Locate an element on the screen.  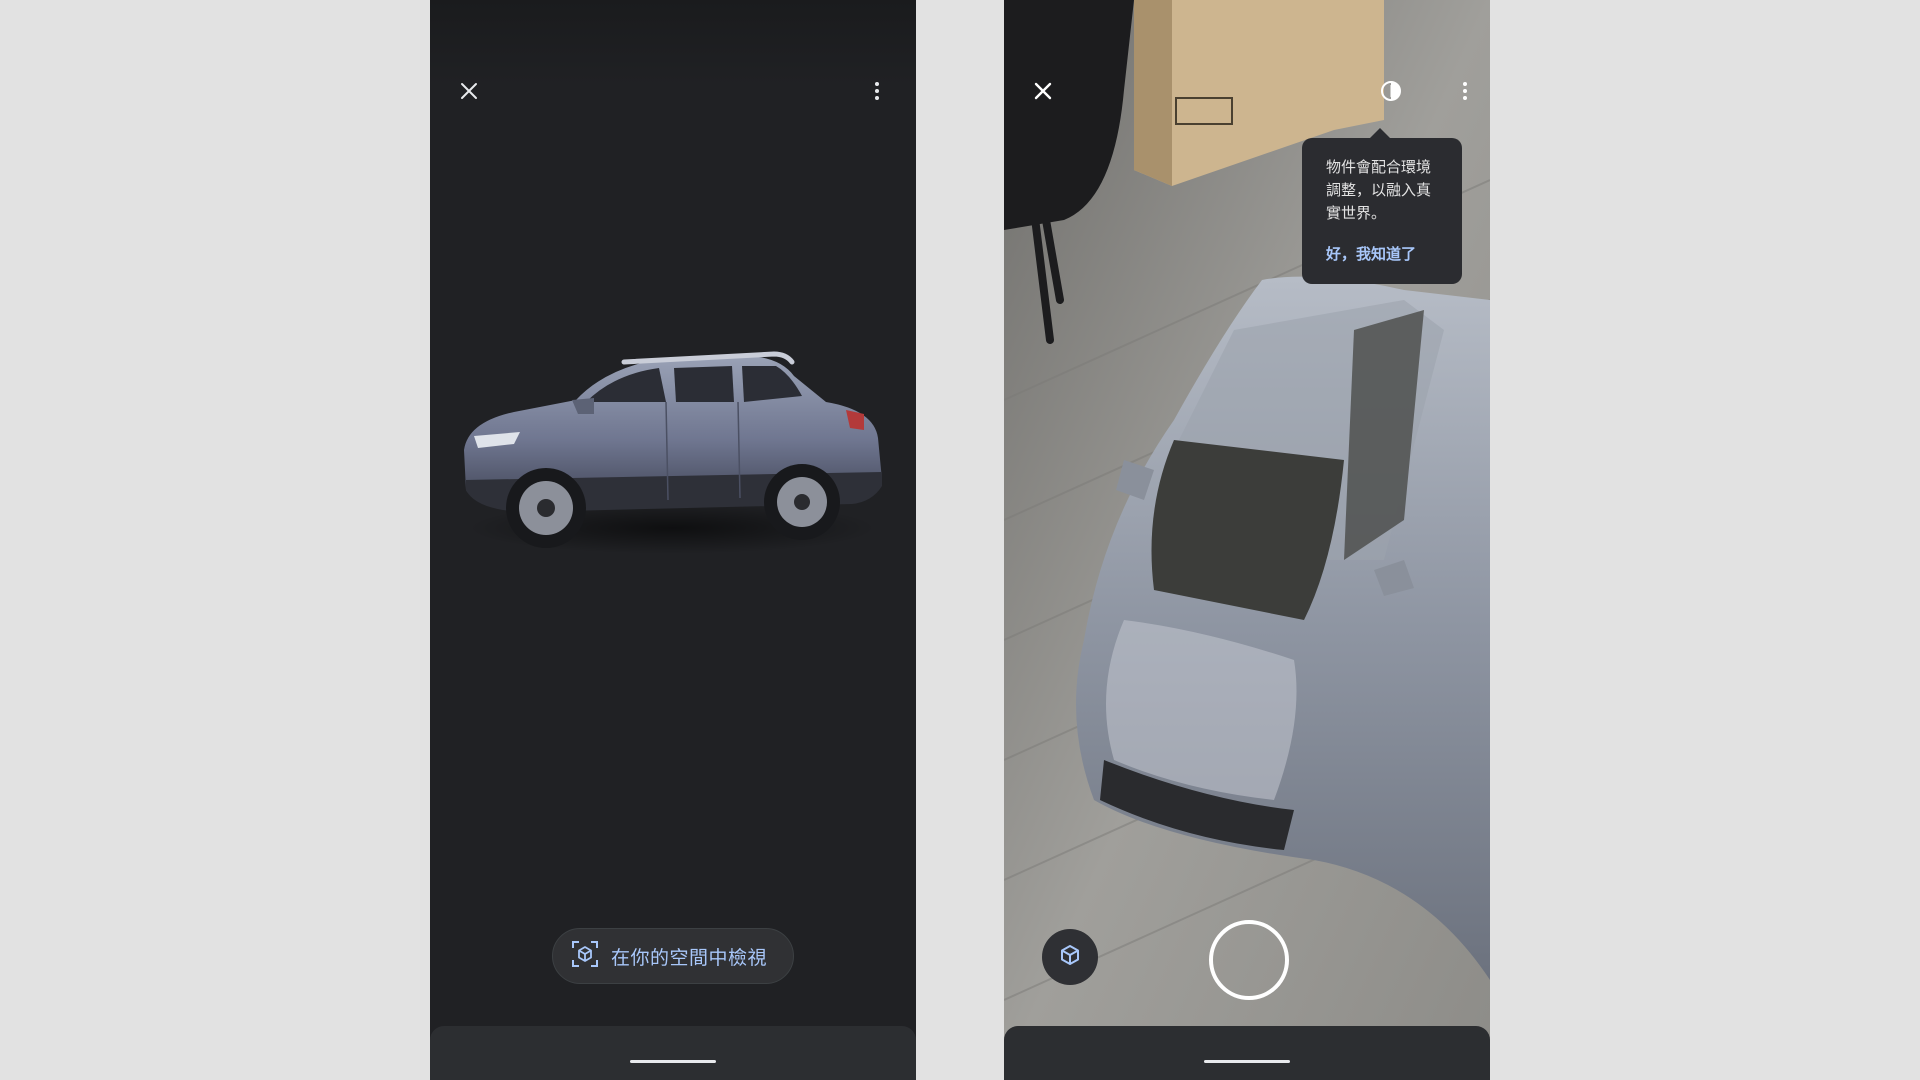
view-in-space-button: 在你的空間中檢視 is located at coordinates (673, 956).